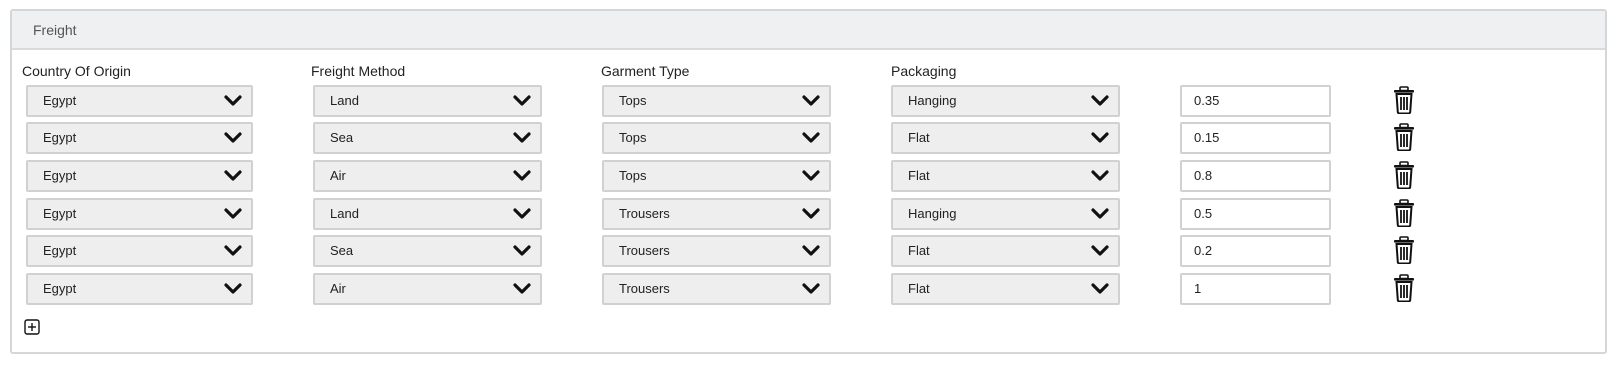 Image resolution: width=1618 pixels, height=366 pixels. I want to click on freight-cost-input: 0.2, so click(1255, 251).